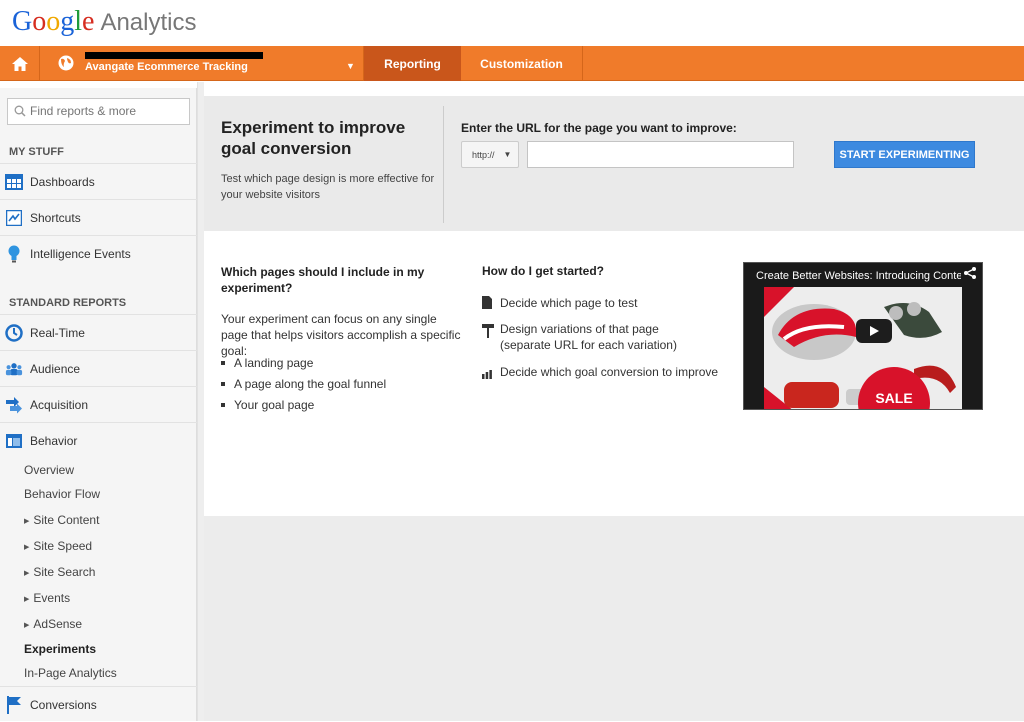 This screenshot has width=1024, height=722. What do you see at coordinates (970, 274) in the screenshot?
I see `share-icon` at bounding box center [970, 274].